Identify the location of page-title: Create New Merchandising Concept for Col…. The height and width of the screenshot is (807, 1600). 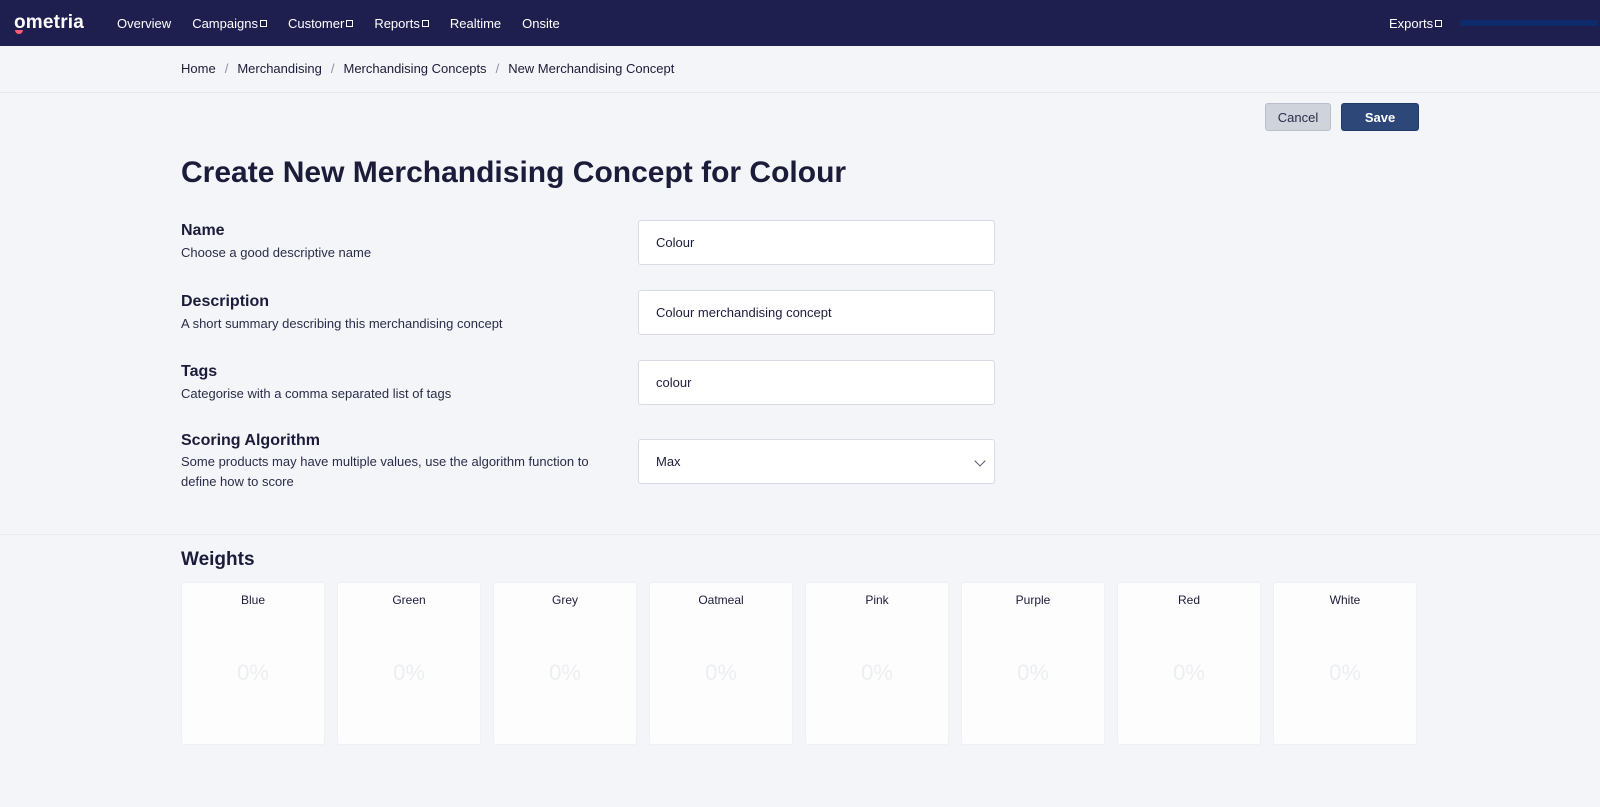
(514, 172).